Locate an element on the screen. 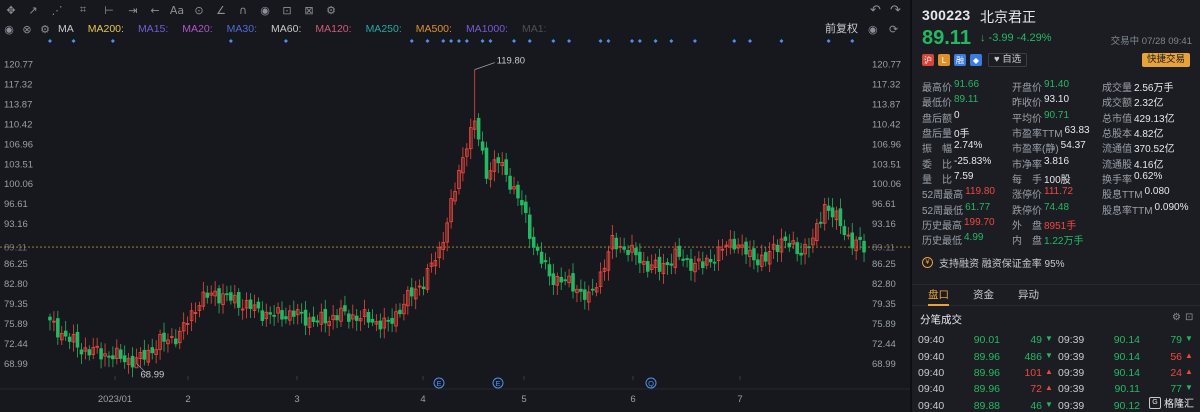 The height and width of the screenshot is (412, 1200). tick-volume: 24 is located at coordinates (1176, 372).